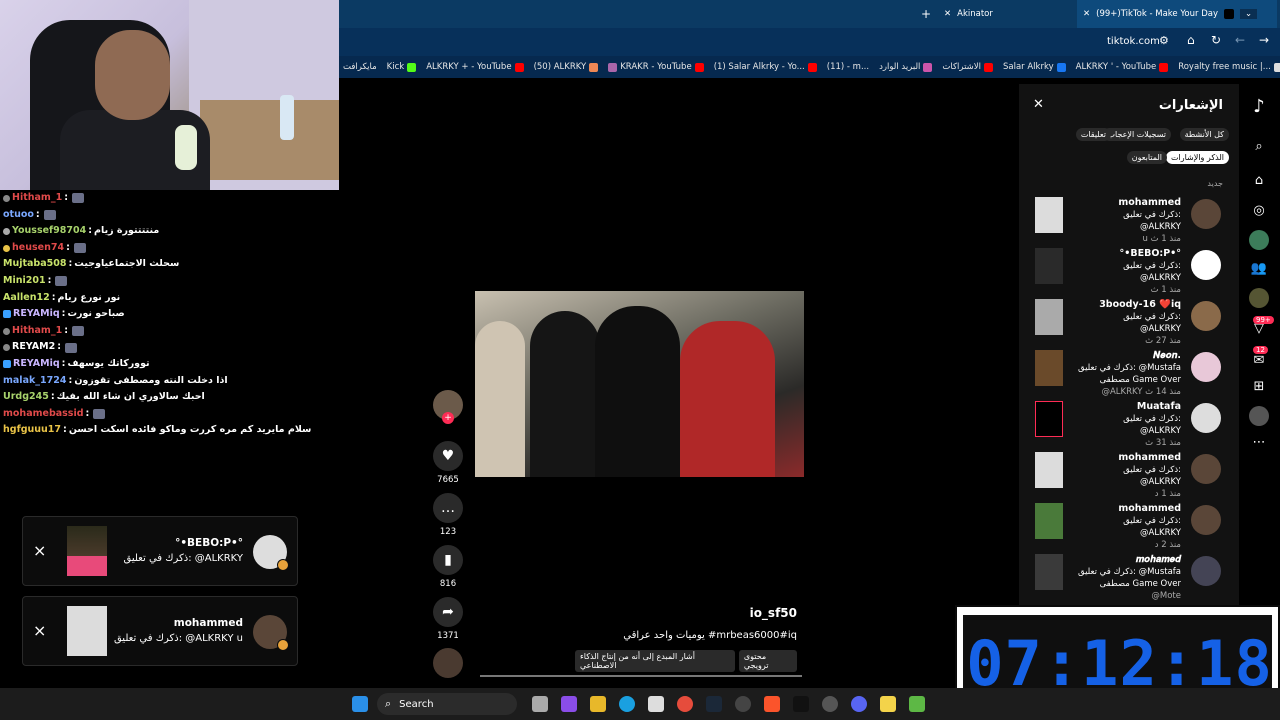 The height and width of the screenshot is (720, 1280). What do you see at coordinates (1177, 14) in the screenshot?
I see `tab-tiktok: ✕ (99+)TikTok - Make Your Day ⌄` at bounding box center [1177, 14].